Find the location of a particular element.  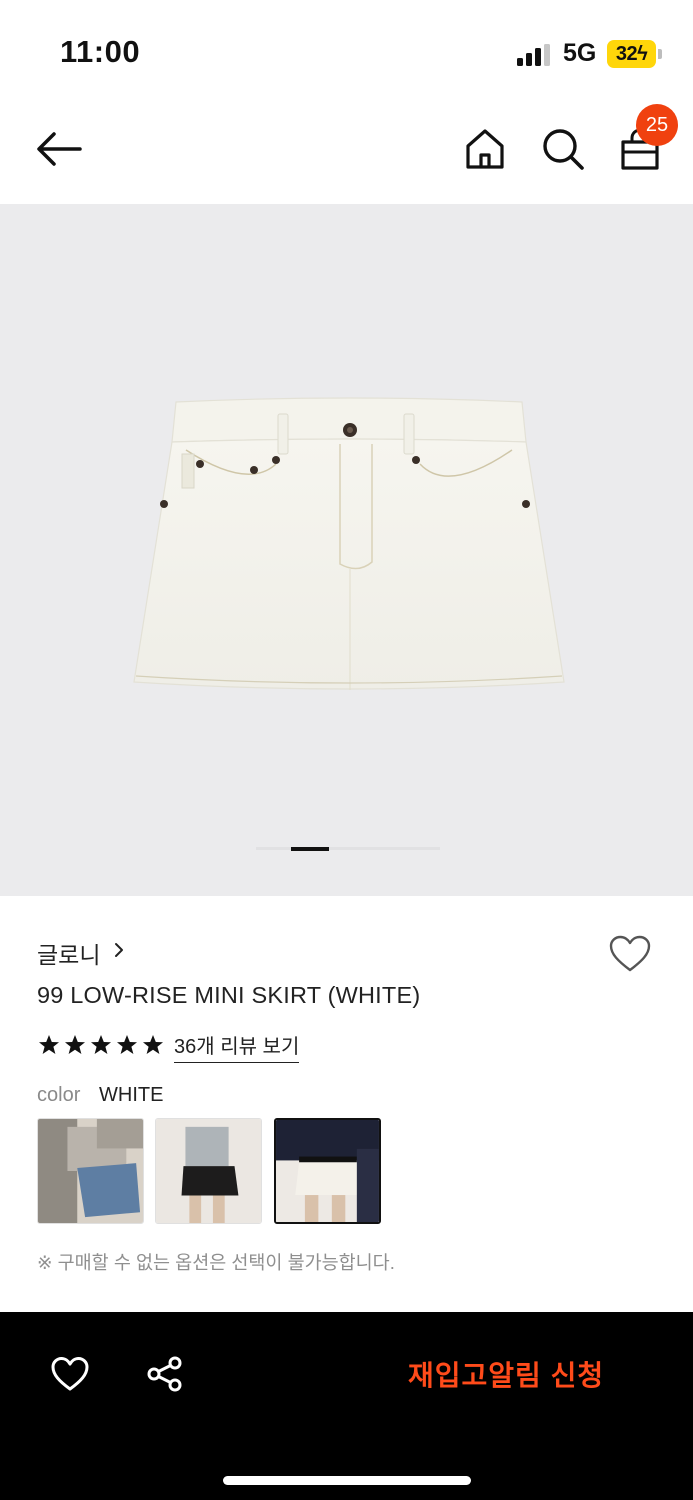

charging-bolt-icon: ϟ is located at coordinates (642, 54).